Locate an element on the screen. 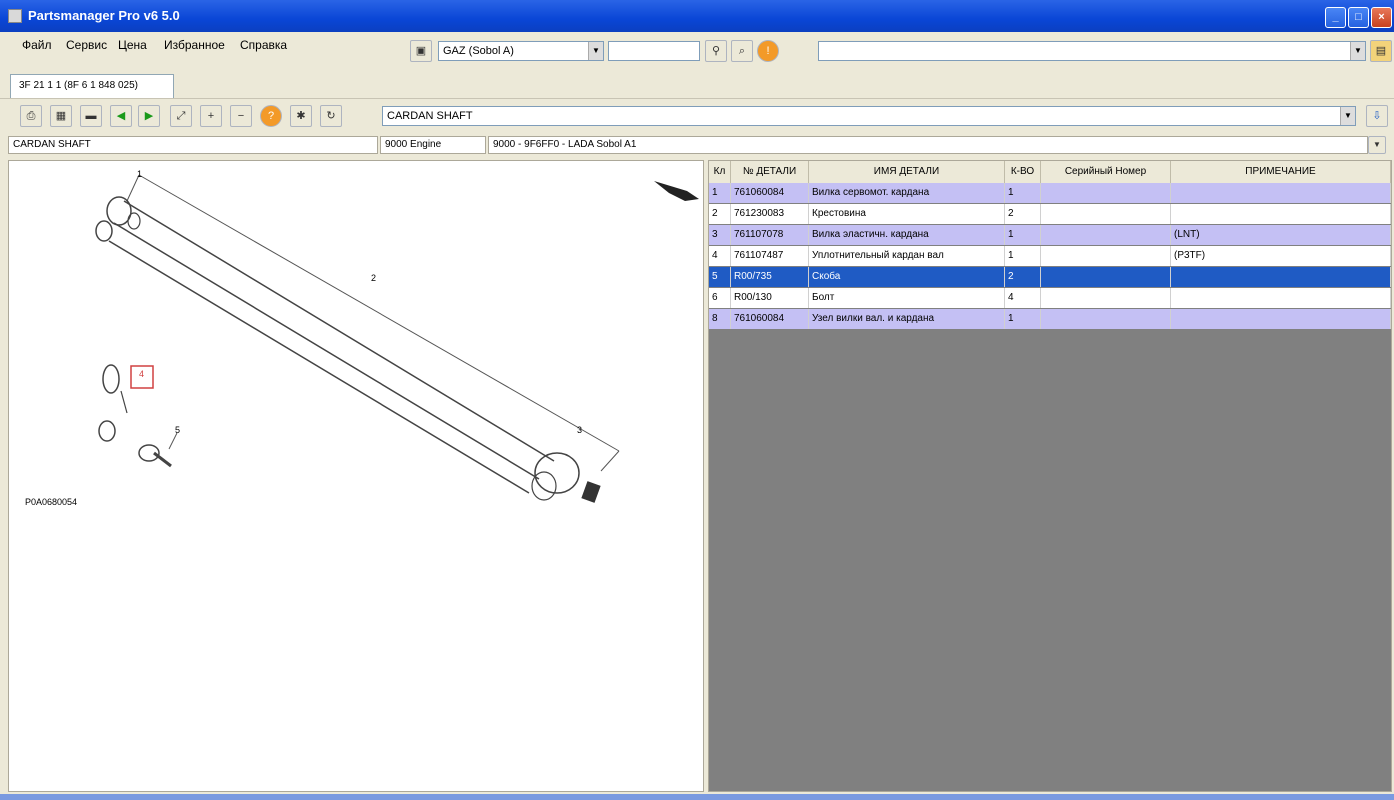  status-bar is located at coordinates (697, 797).